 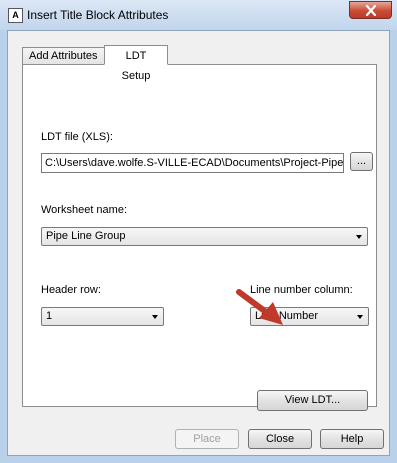 What do you see at coordinates (86, 236) in the screenshot?
I see `worksheet-name-value: Pipe Line Group` at bounding box center [86, 236].